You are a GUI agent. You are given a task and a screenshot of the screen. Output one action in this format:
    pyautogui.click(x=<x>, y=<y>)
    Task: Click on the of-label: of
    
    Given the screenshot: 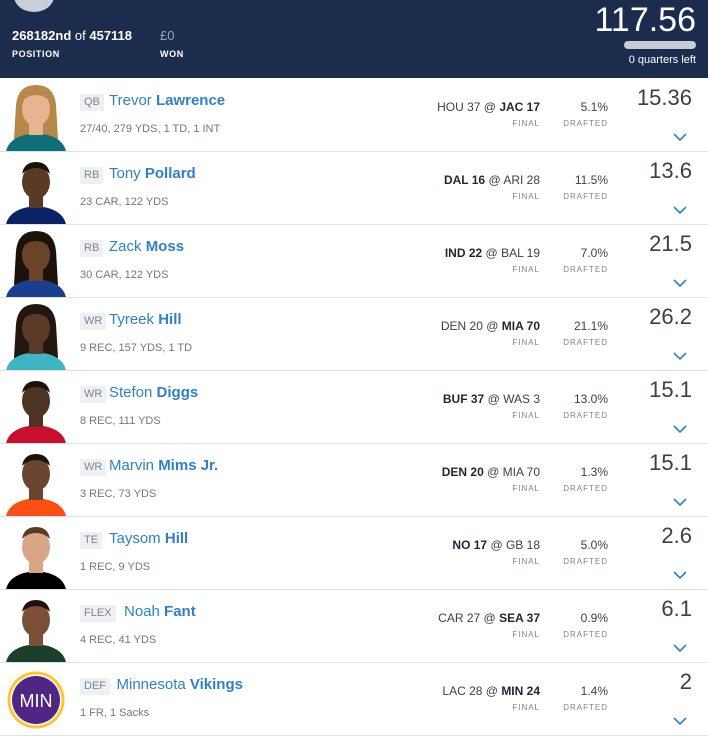 What is the action you would take?
    pyautogui.click(x=80, y=35)
    